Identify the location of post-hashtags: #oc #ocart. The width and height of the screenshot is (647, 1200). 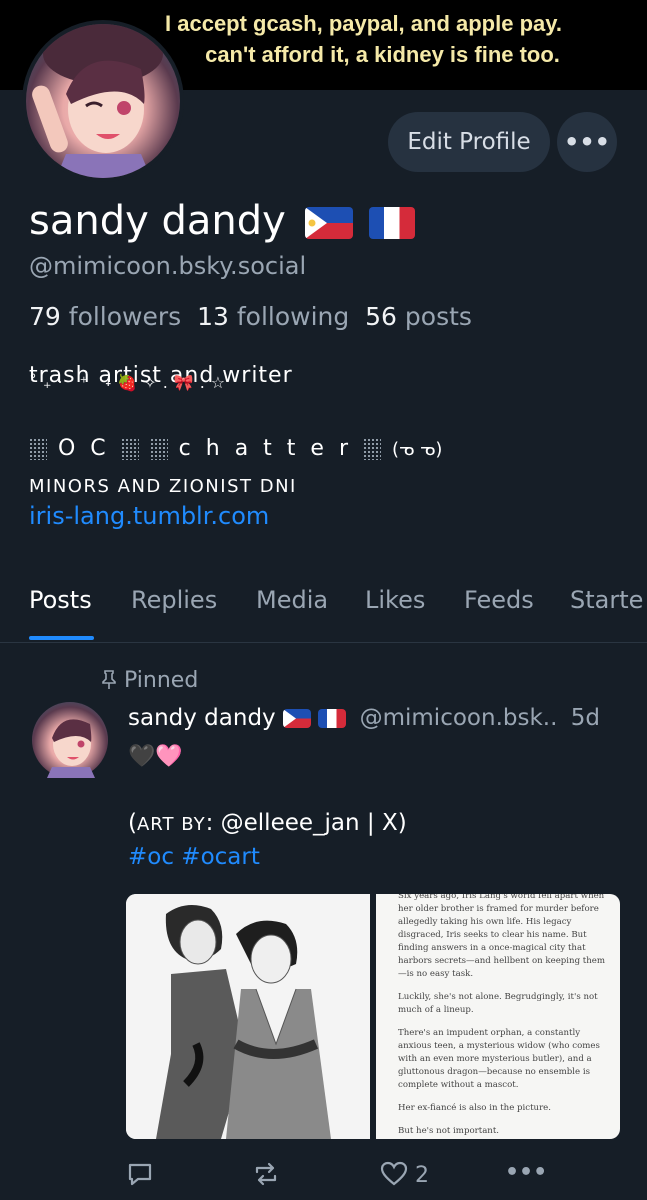
(194, 857).